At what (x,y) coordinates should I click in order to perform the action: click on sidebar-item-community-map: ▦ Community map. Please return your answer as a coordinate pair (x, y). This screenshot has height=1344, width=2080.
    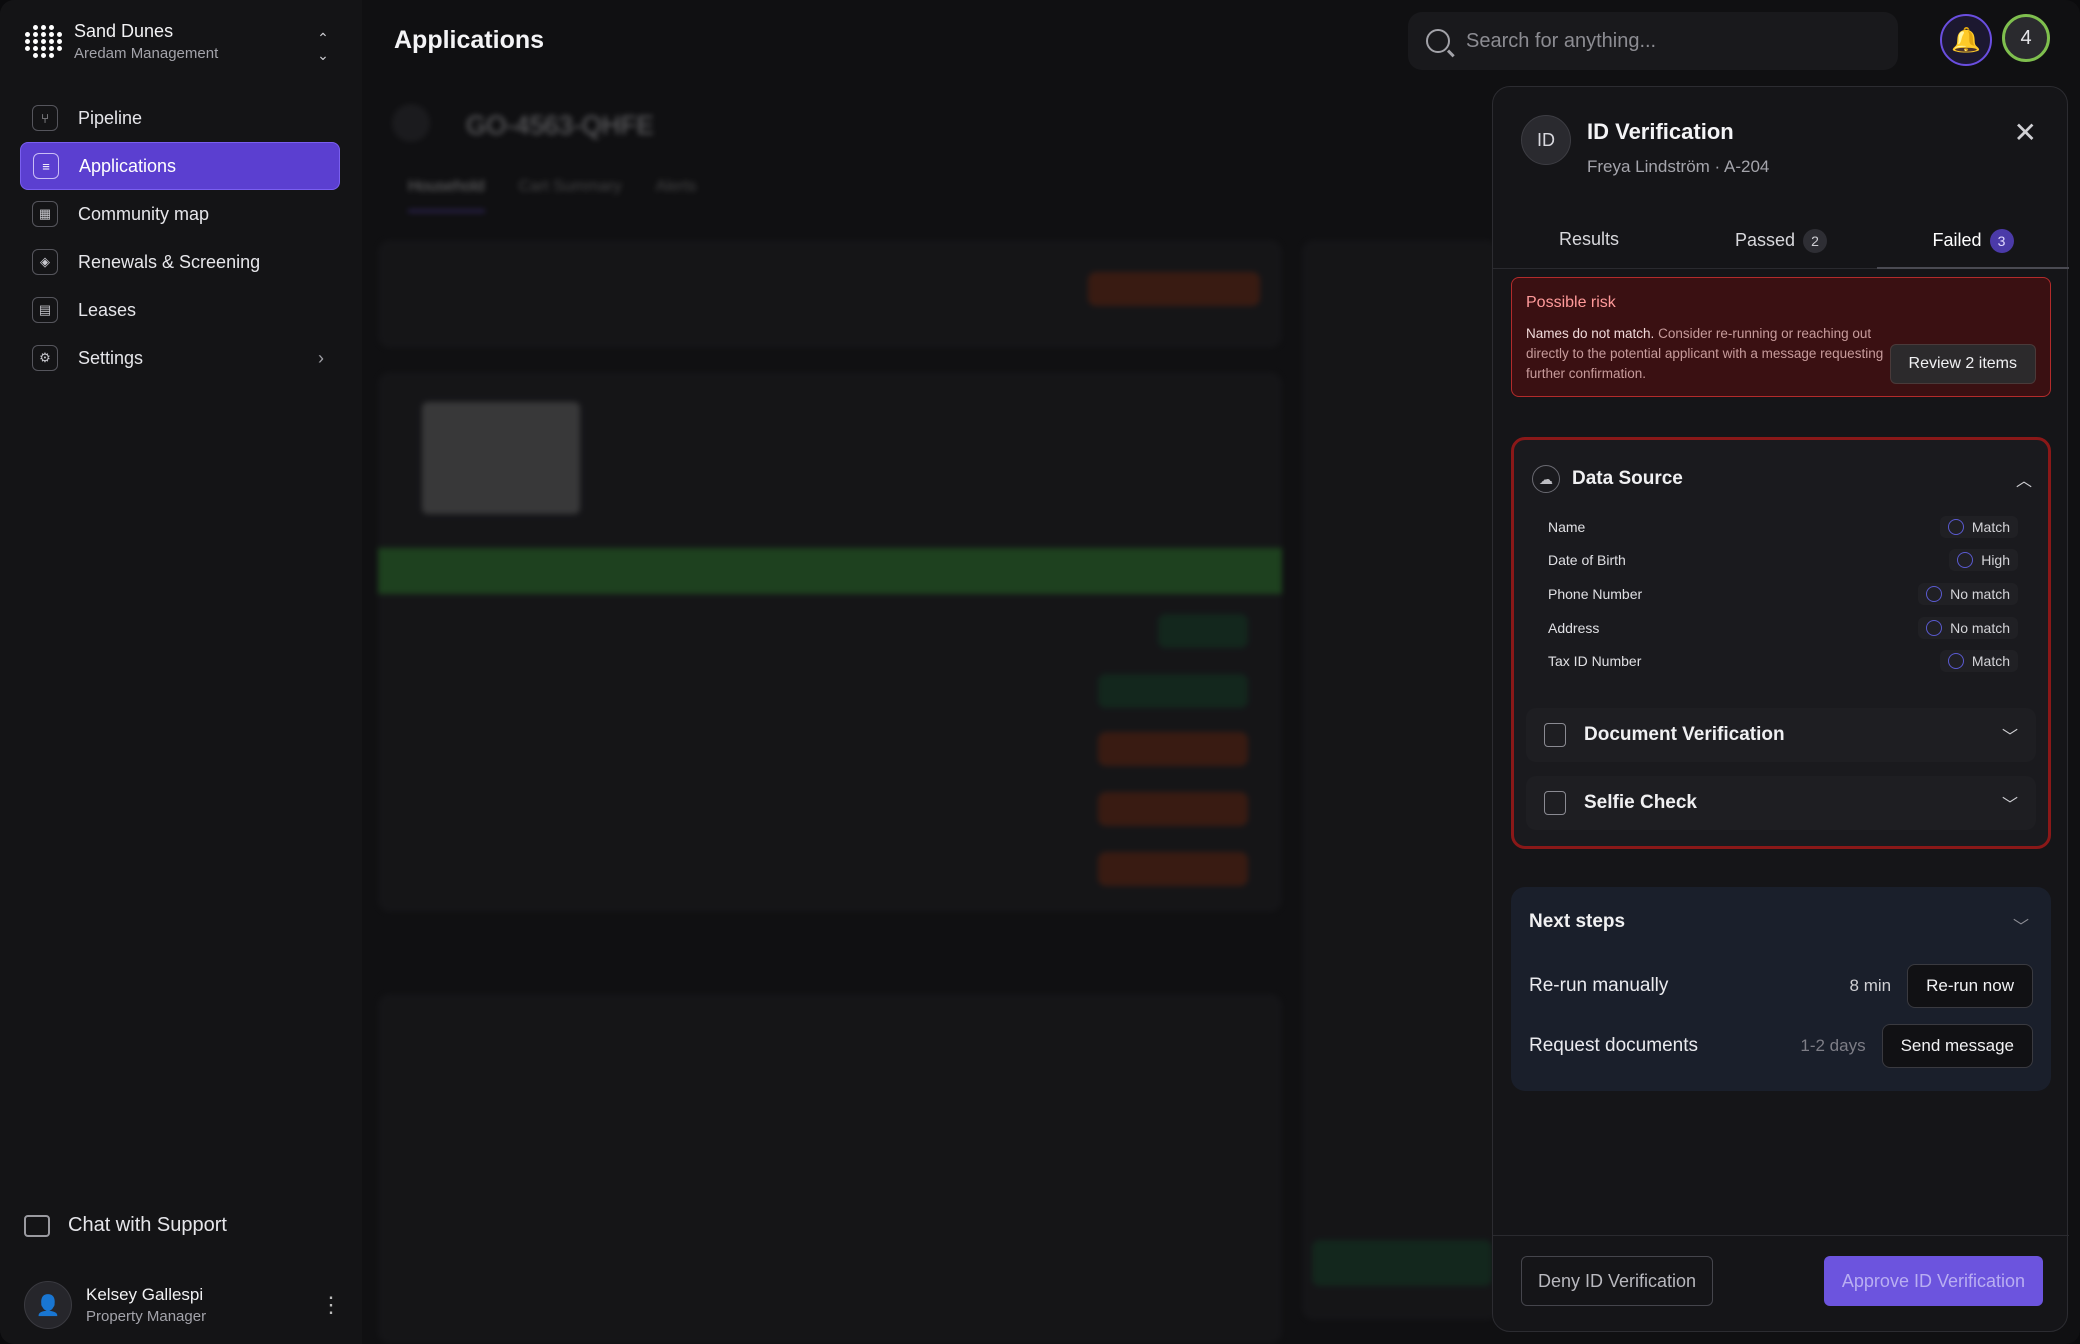
    Looking at the image, I should click on (180, 214).